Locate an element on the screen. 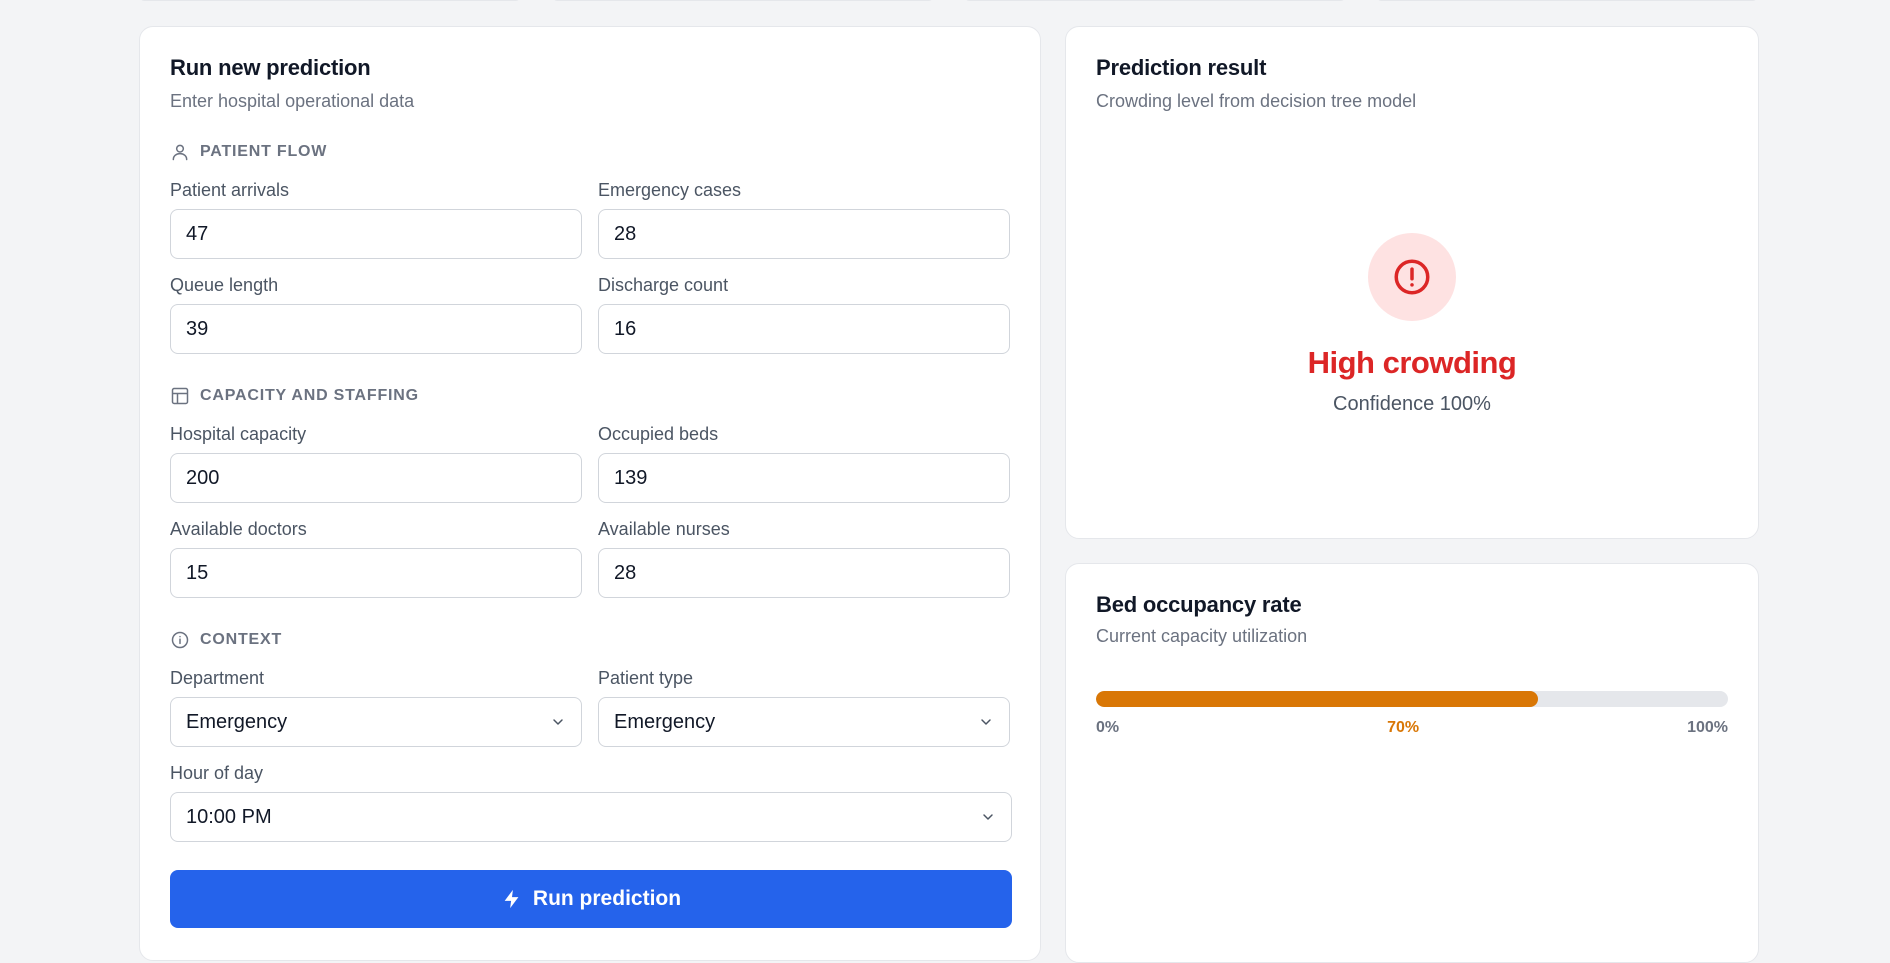  form-subtitle: Enter hospital operational data is located at coordinates (292, 101).